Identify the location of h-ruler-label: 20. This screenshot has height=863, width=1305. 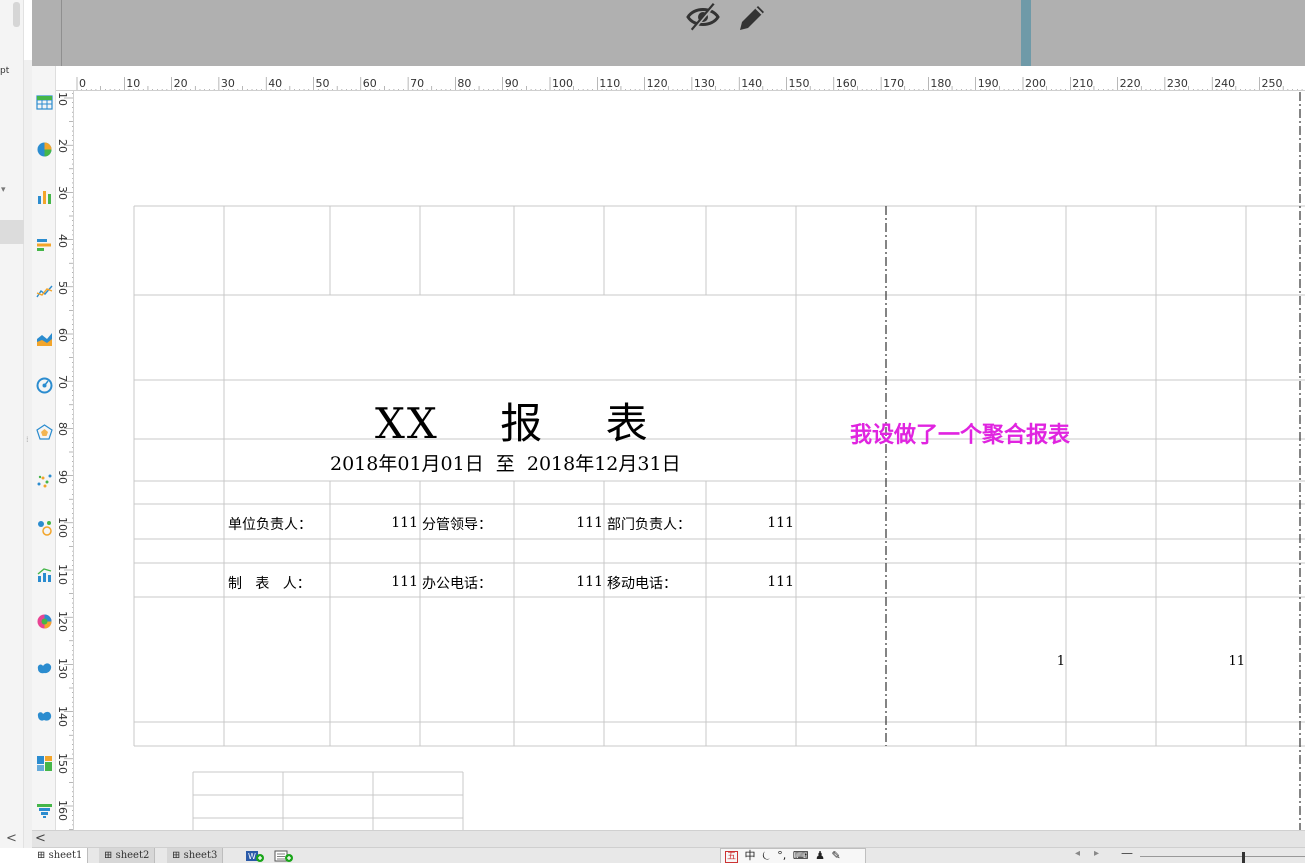
(180, 83).